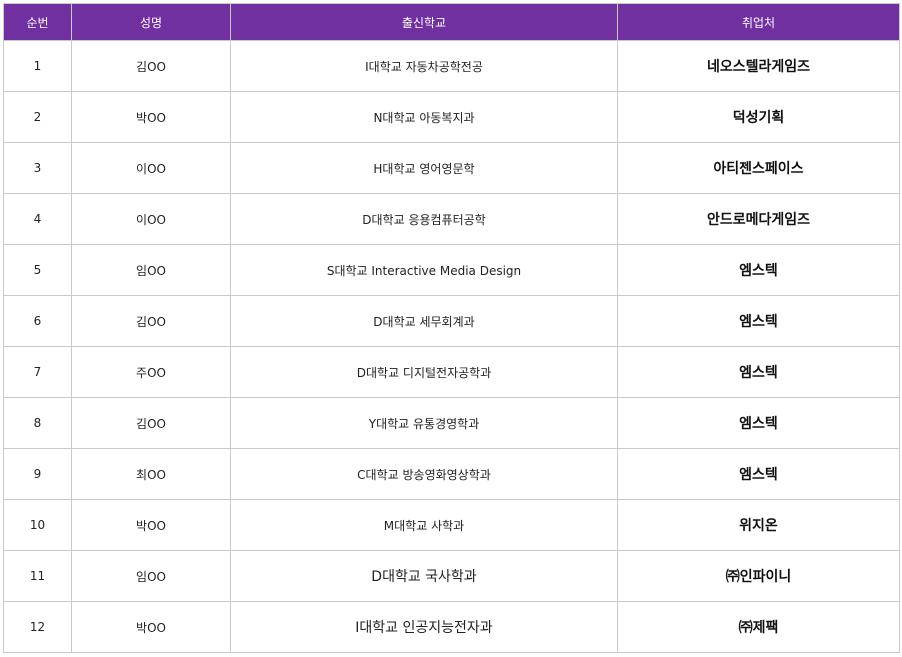 This screenshot has height=657, width=902. I want to click on row-school: Y대학교 유통경영학과, so click(424, 423).